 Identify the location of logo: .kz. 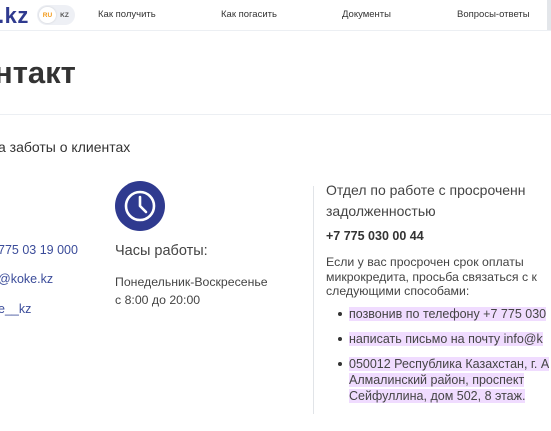
(14, 16).